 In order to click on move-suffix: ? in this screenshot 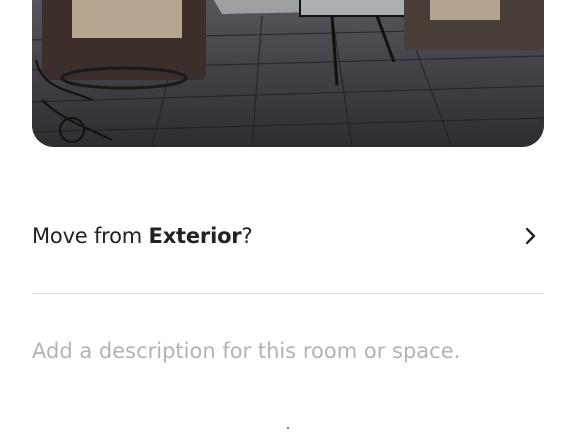, I will do `click(247, 236)`.